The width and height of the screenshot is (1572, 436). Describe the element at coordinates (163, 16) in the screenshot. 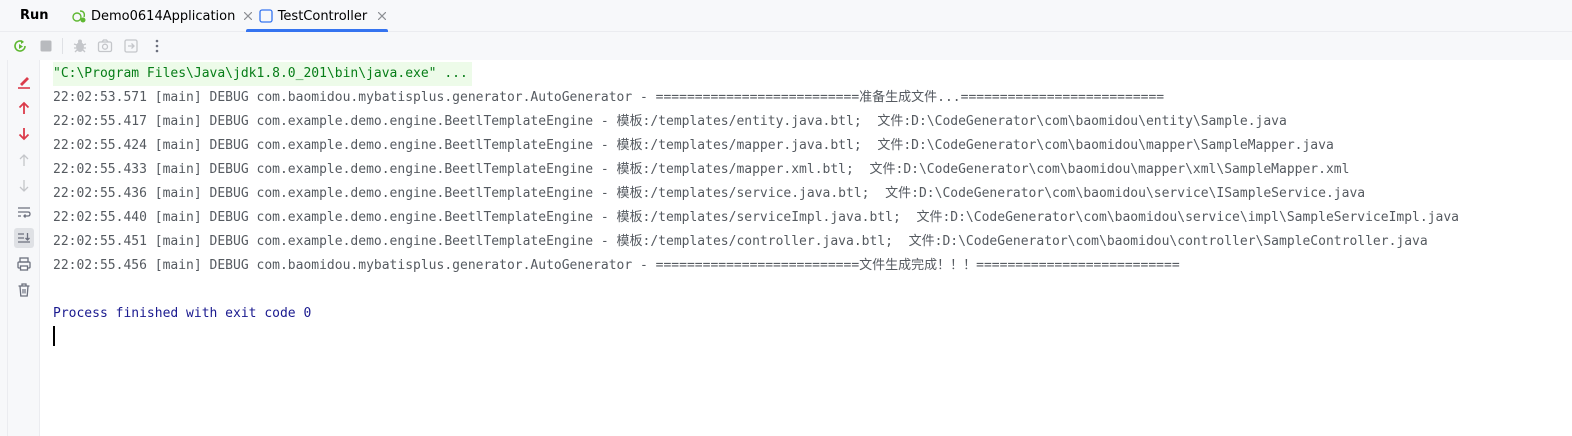

I see `tab-label: Demo0614Application` at that location.